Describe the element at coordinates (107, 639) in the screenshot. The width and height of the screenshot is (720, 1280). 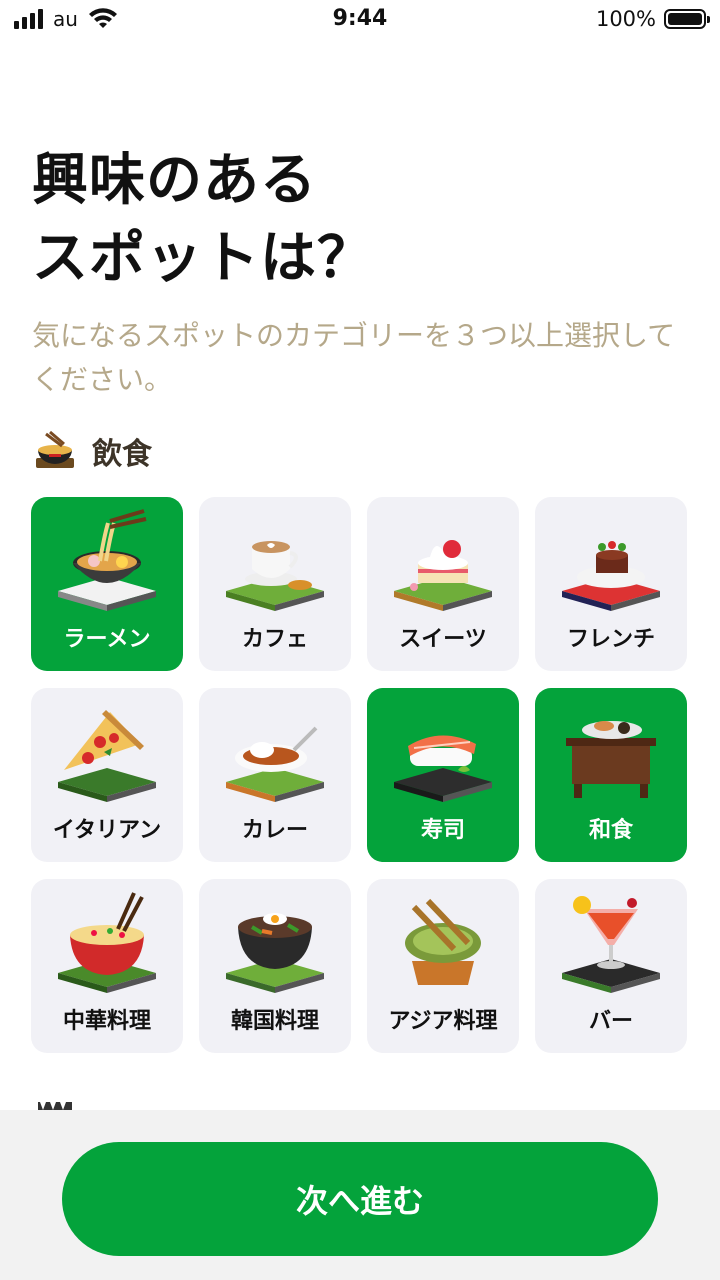
I see `category-label: ラーメン` at that location.